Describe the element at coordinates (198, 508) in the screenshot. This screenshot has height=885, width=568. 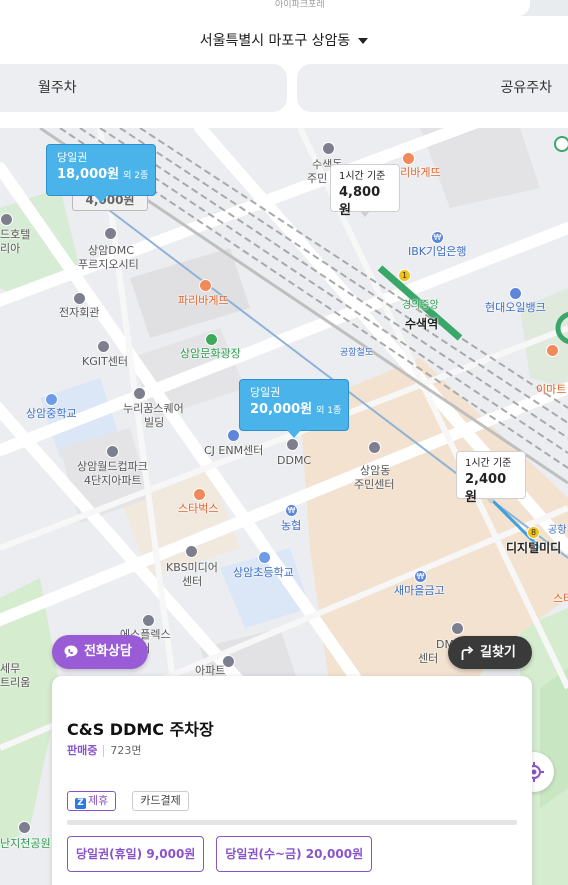
I see `map-label: 스타벅스` at that location.